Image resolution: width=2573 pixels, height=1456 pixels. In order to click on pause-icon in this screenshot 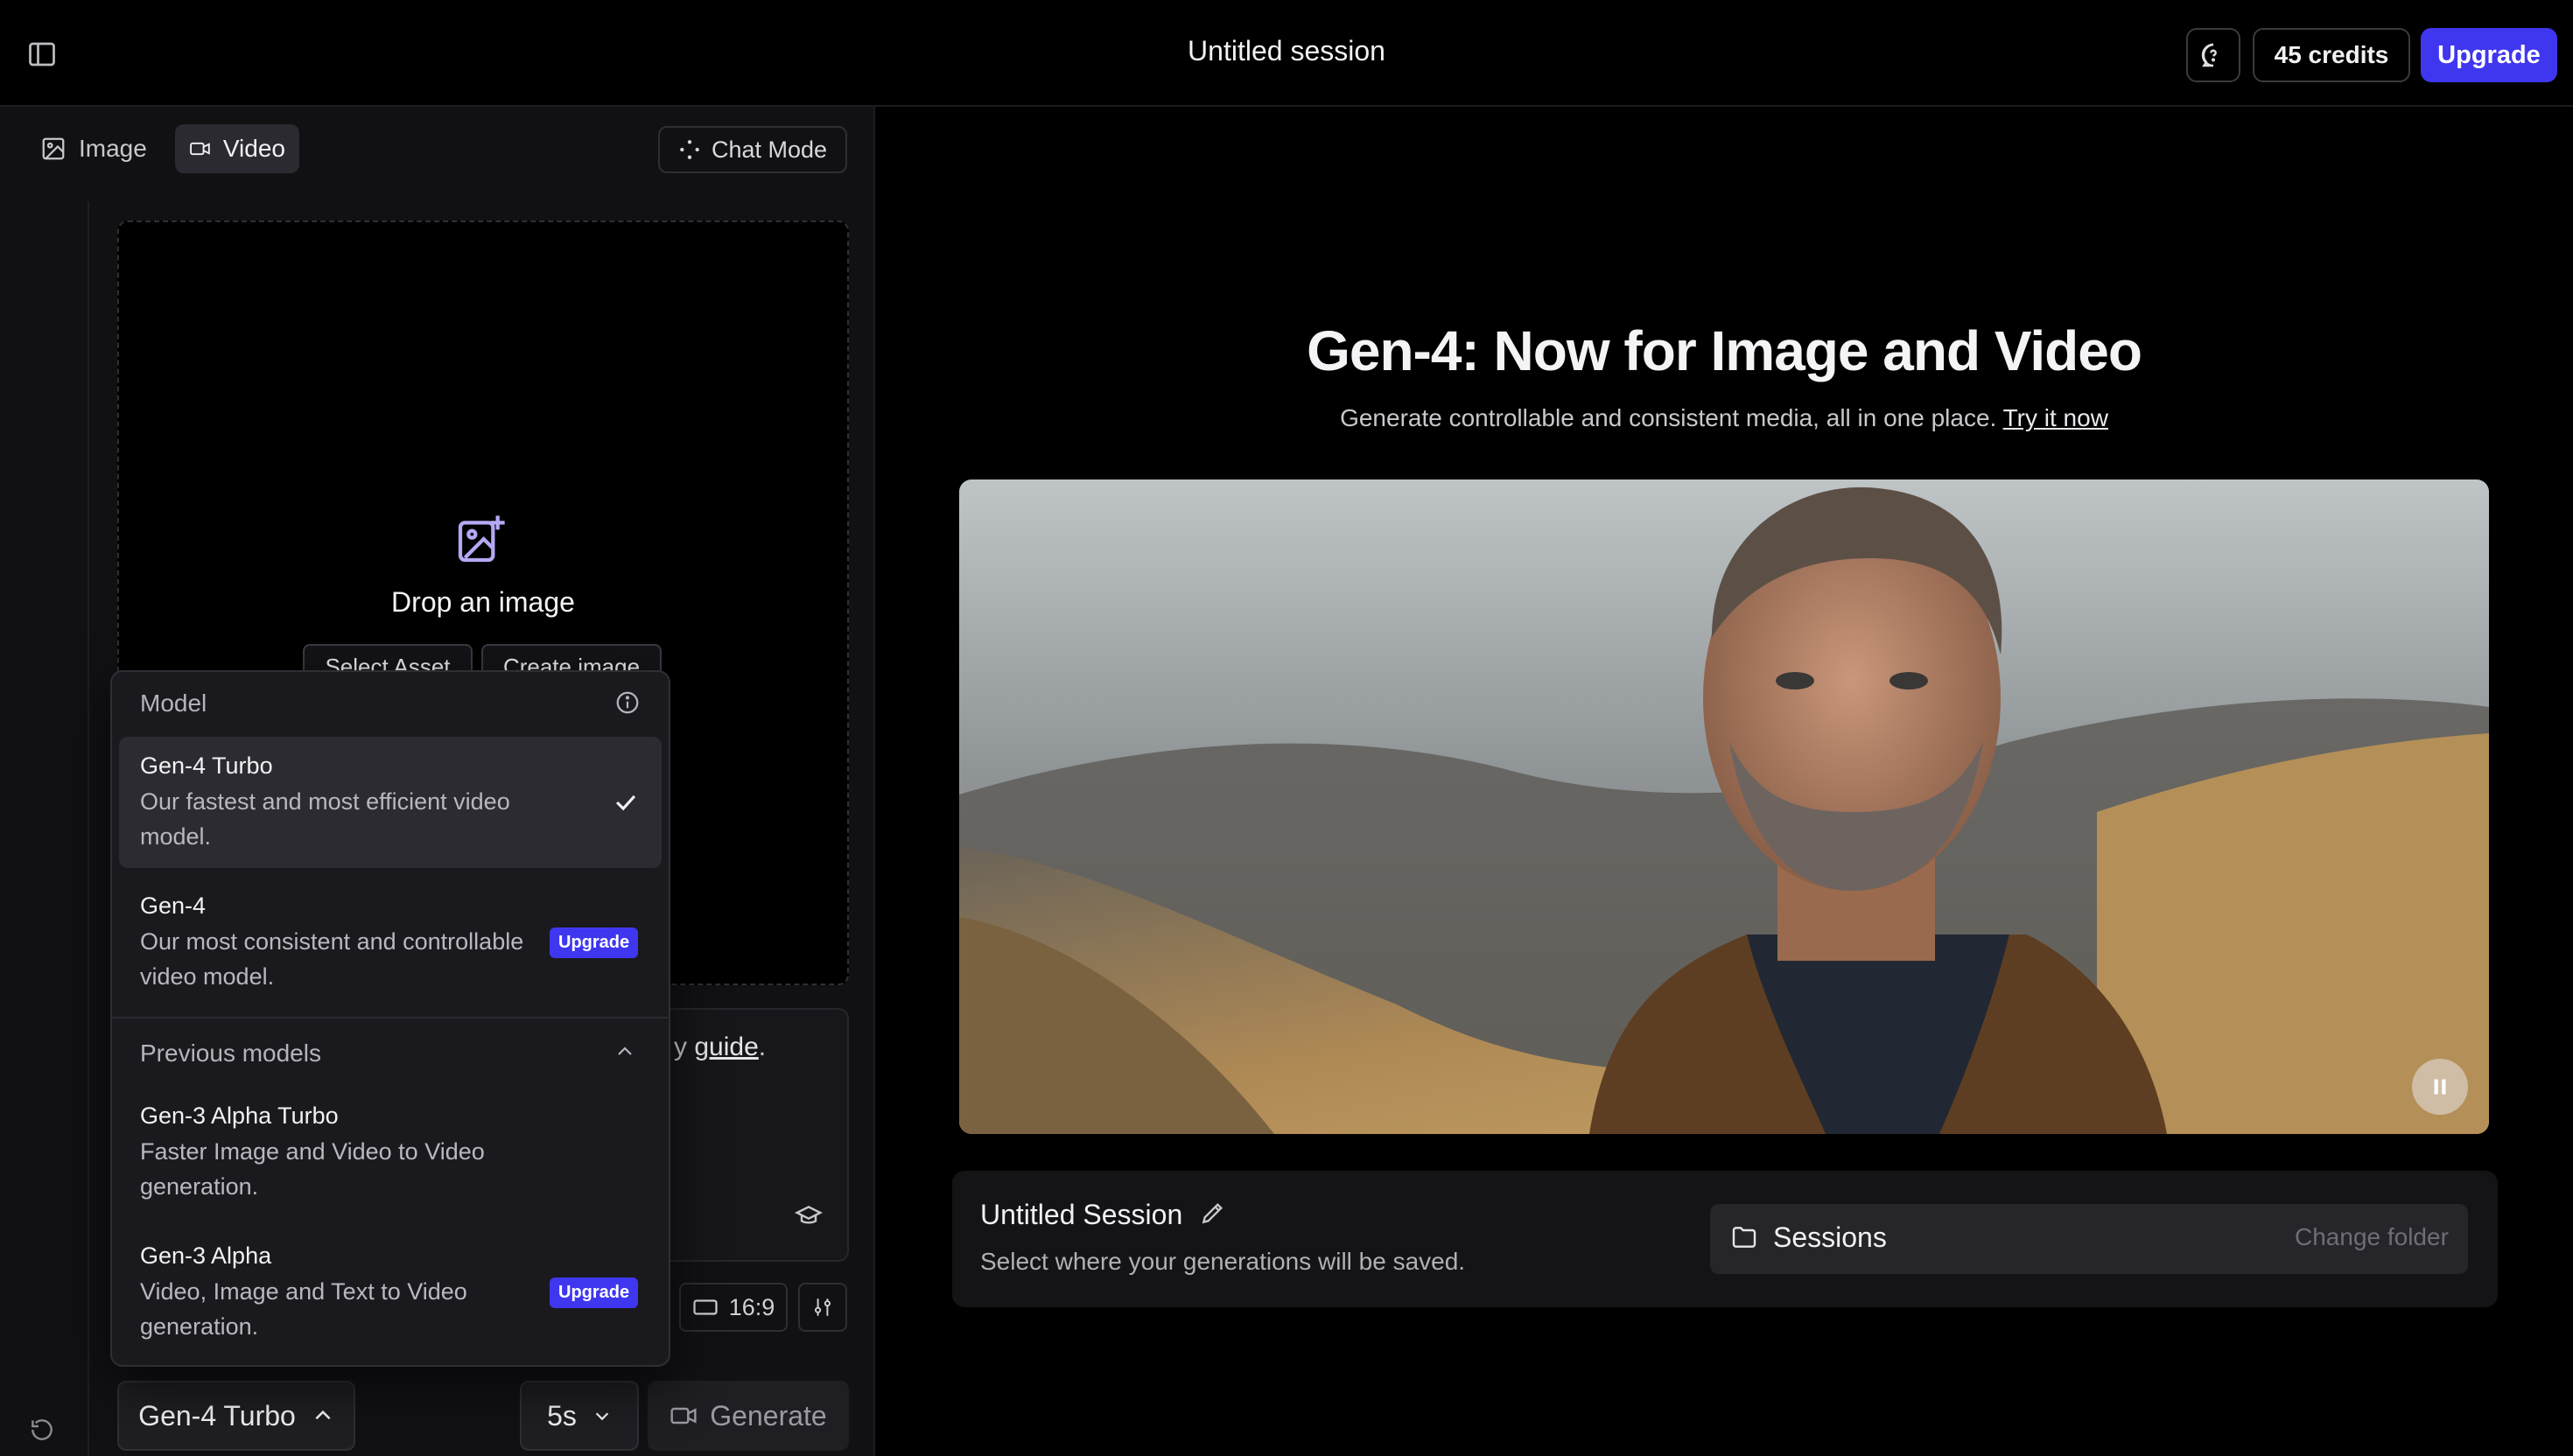, I will do `click(2440, 1087)`.